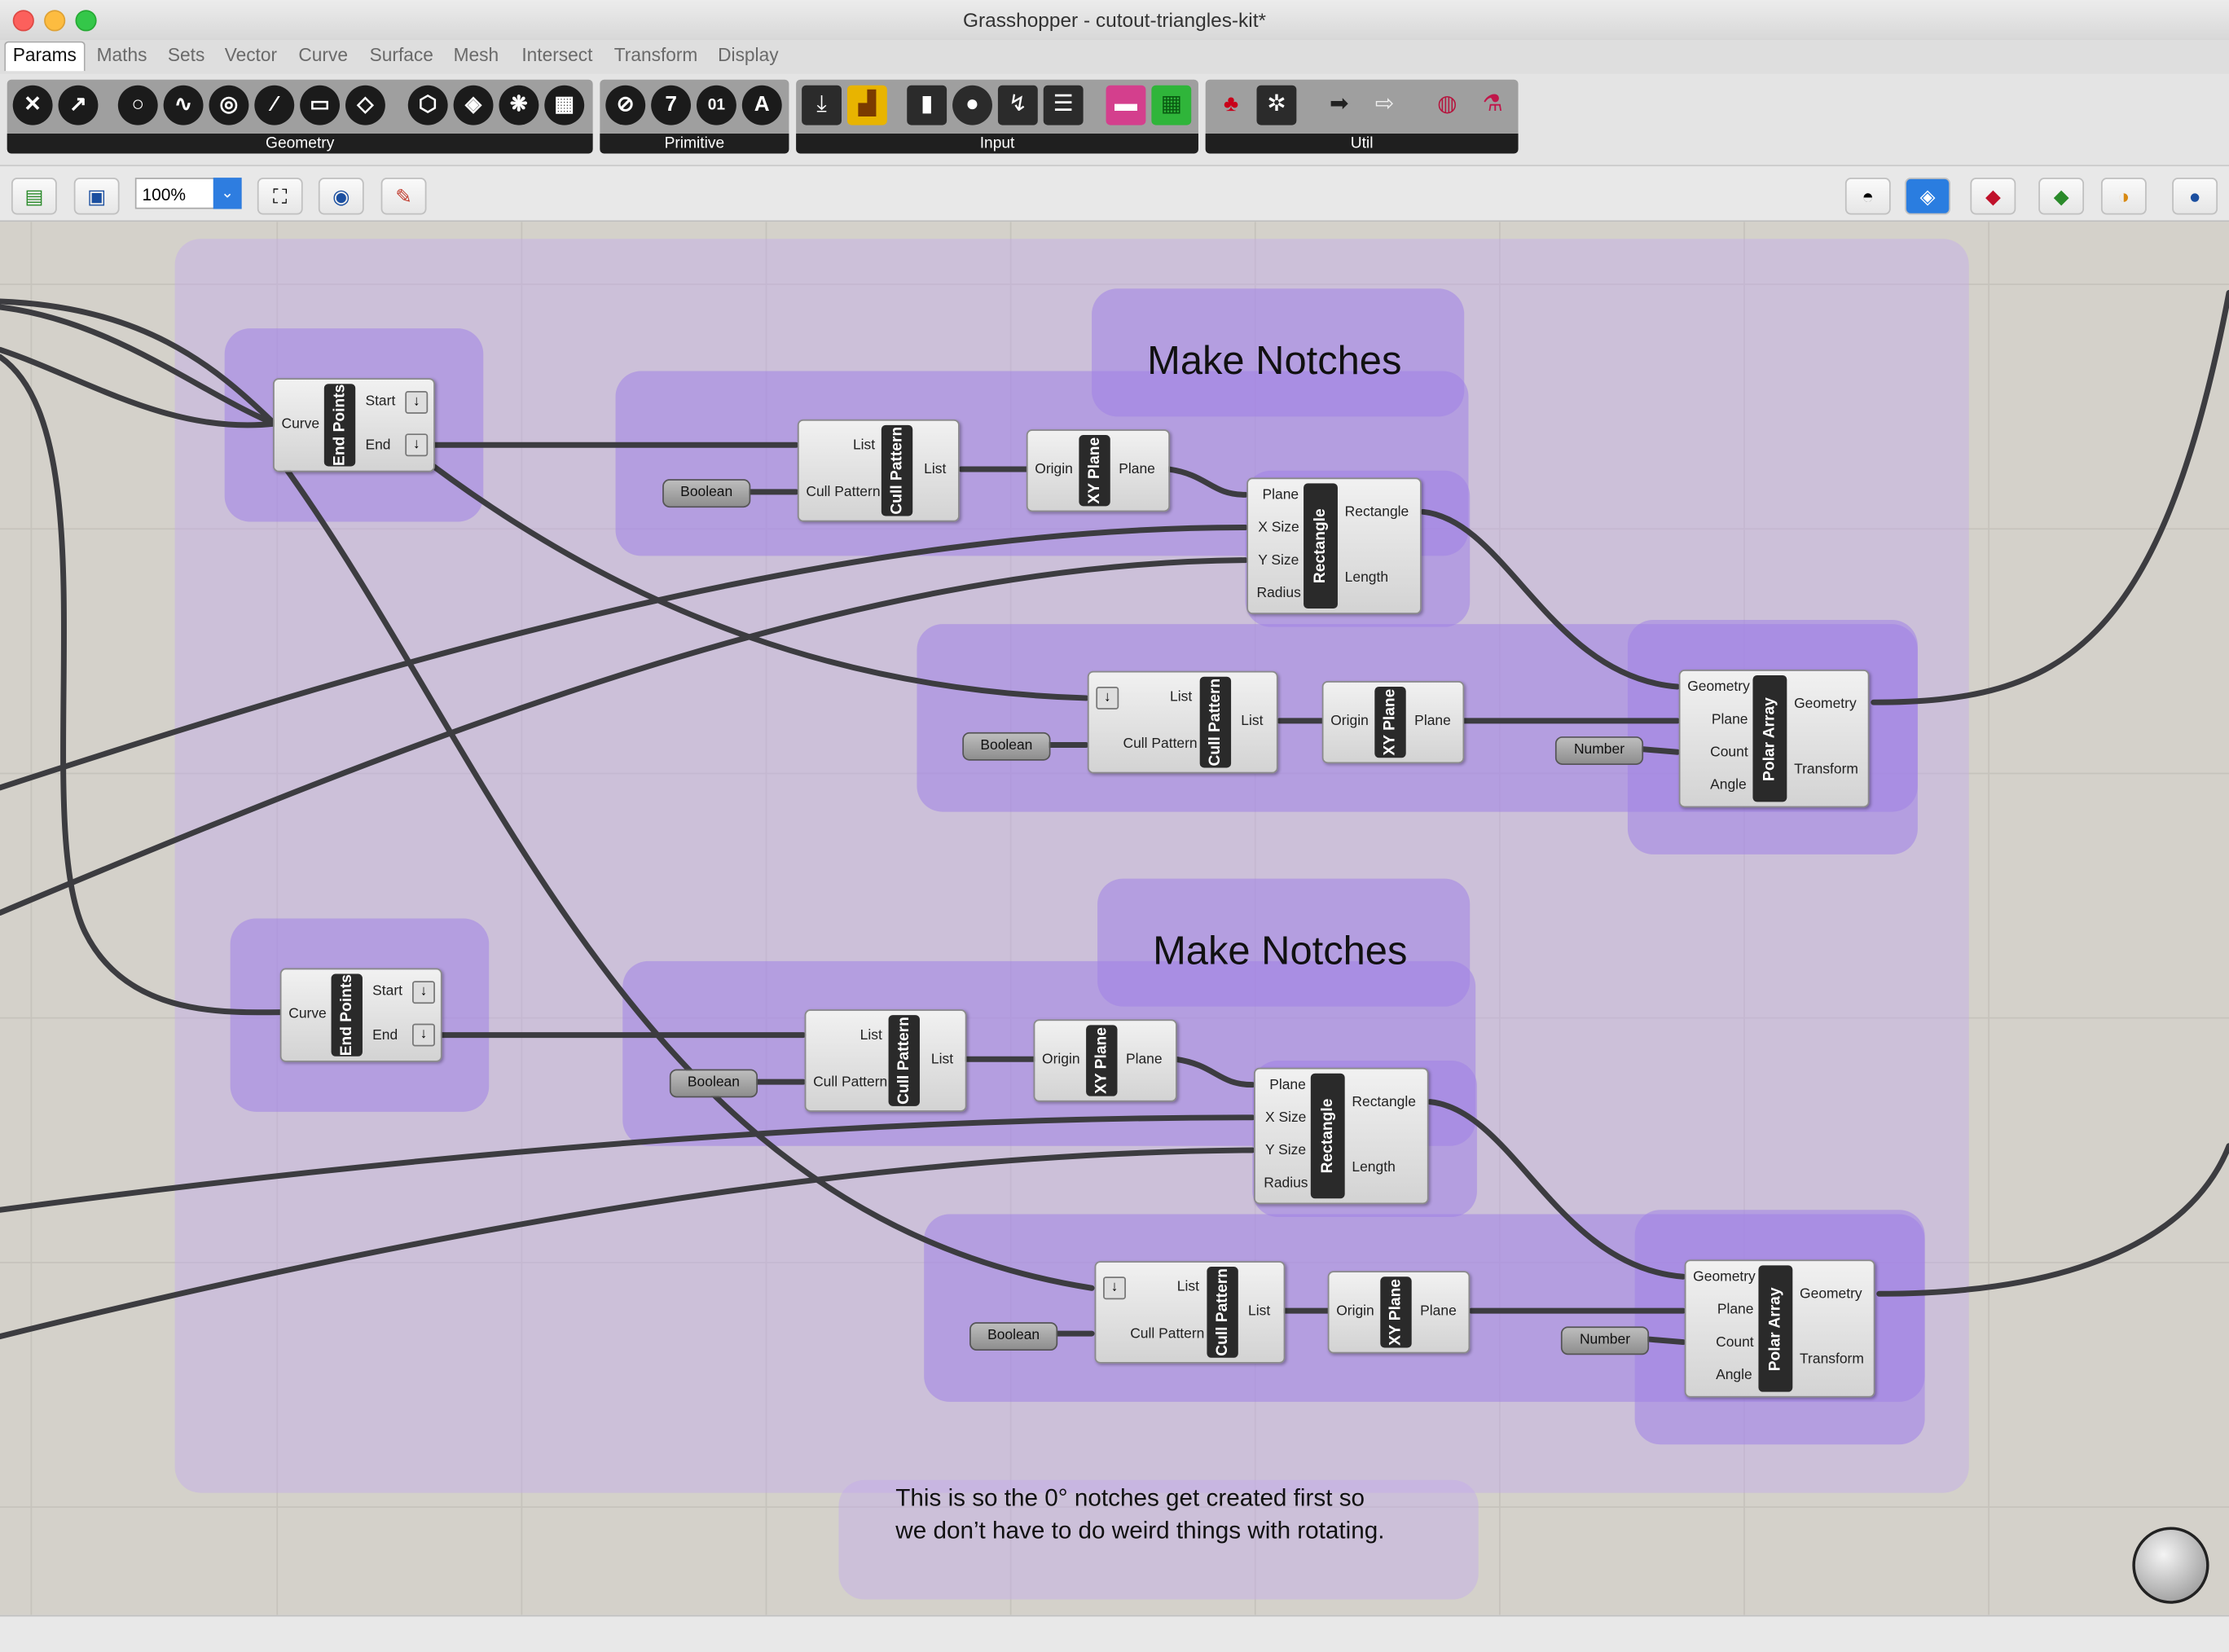 This screenshot has height=1652, width=2229. Describe the element at coordinates (280, 196) in the screenshot. I see `zoom-extents-icon: ⛶` at that location.